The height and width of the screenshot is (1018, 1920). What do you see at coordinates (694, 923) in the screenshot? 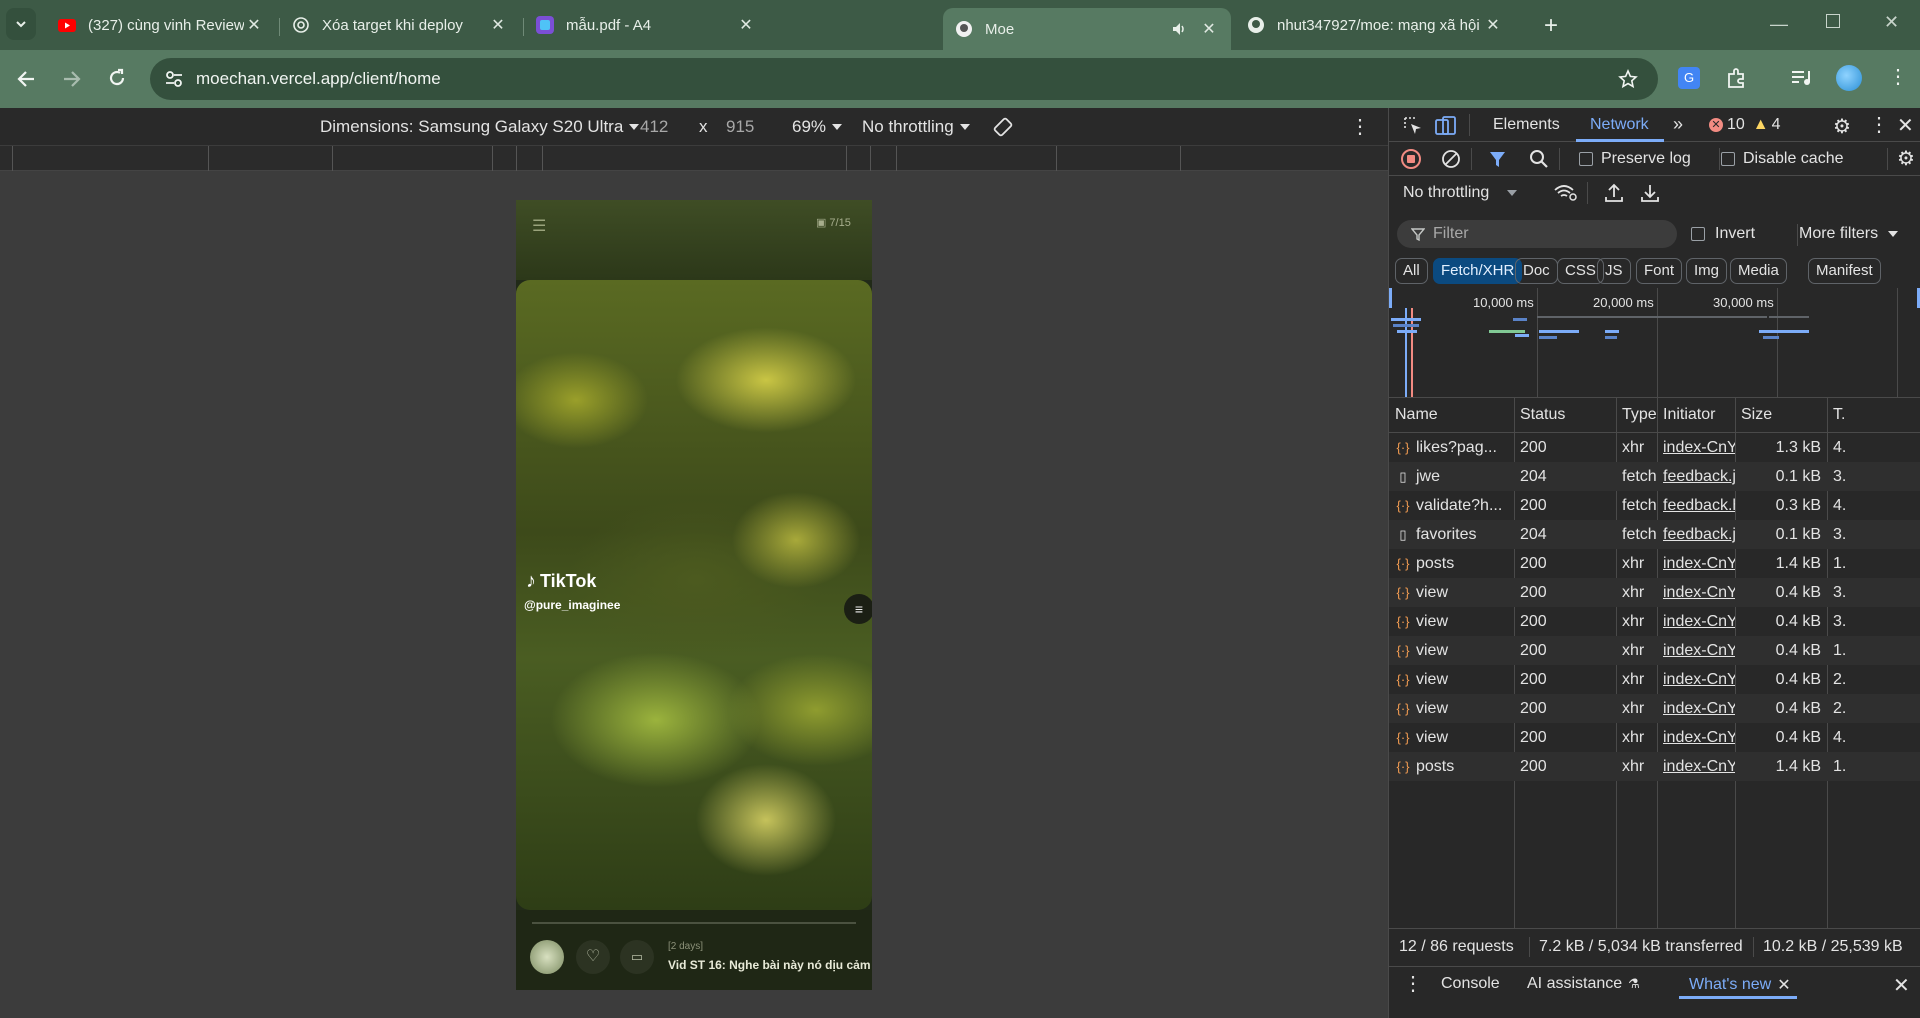
I see `video-progress` at bounding box center [694, 923].